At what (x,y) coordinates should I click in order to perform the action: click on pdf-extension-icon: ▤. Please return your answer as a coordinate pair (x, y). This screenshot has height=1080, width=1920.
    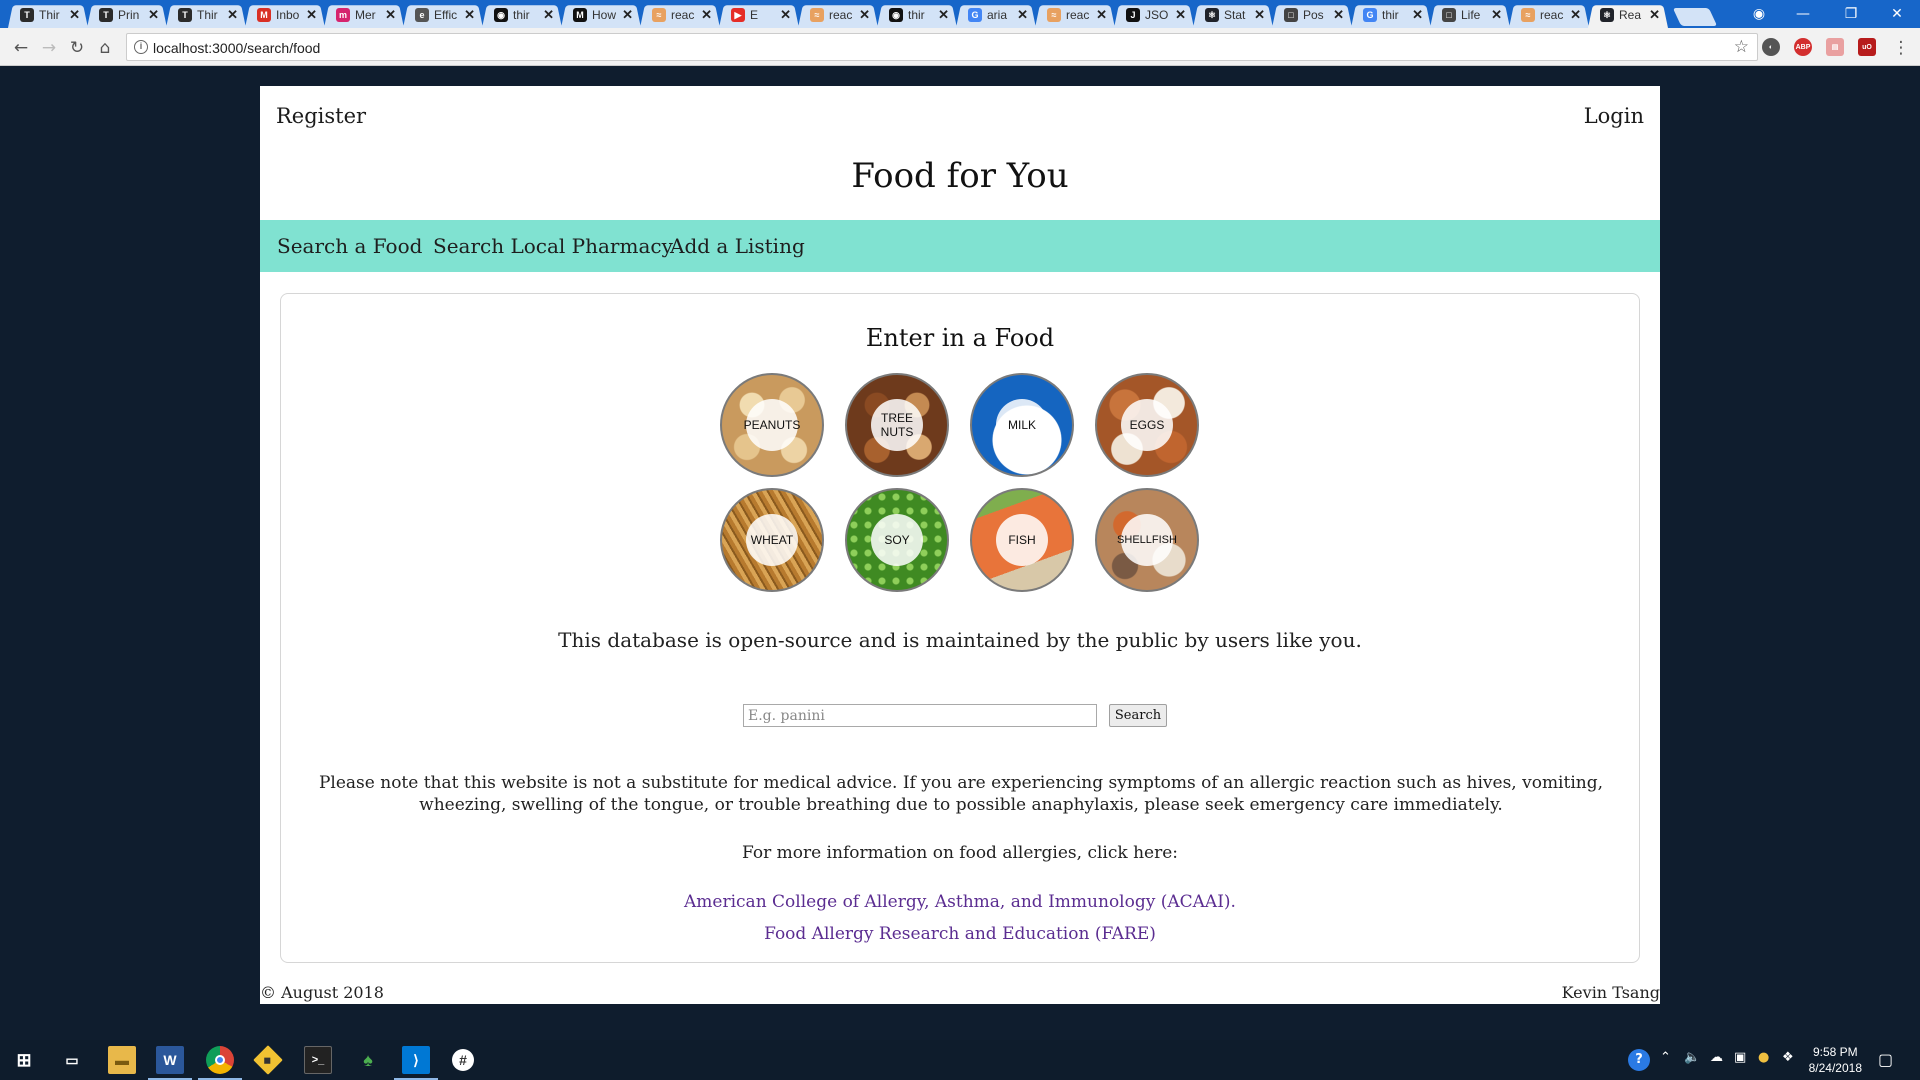
    Looking at the image, I should click on (1835, 47).